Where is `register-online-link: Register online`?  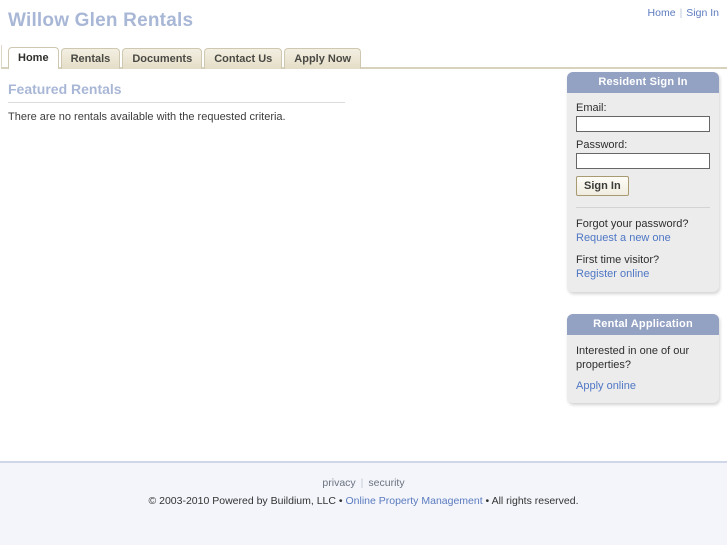
register-online-link: Register online is located at coordinates (612, 274).